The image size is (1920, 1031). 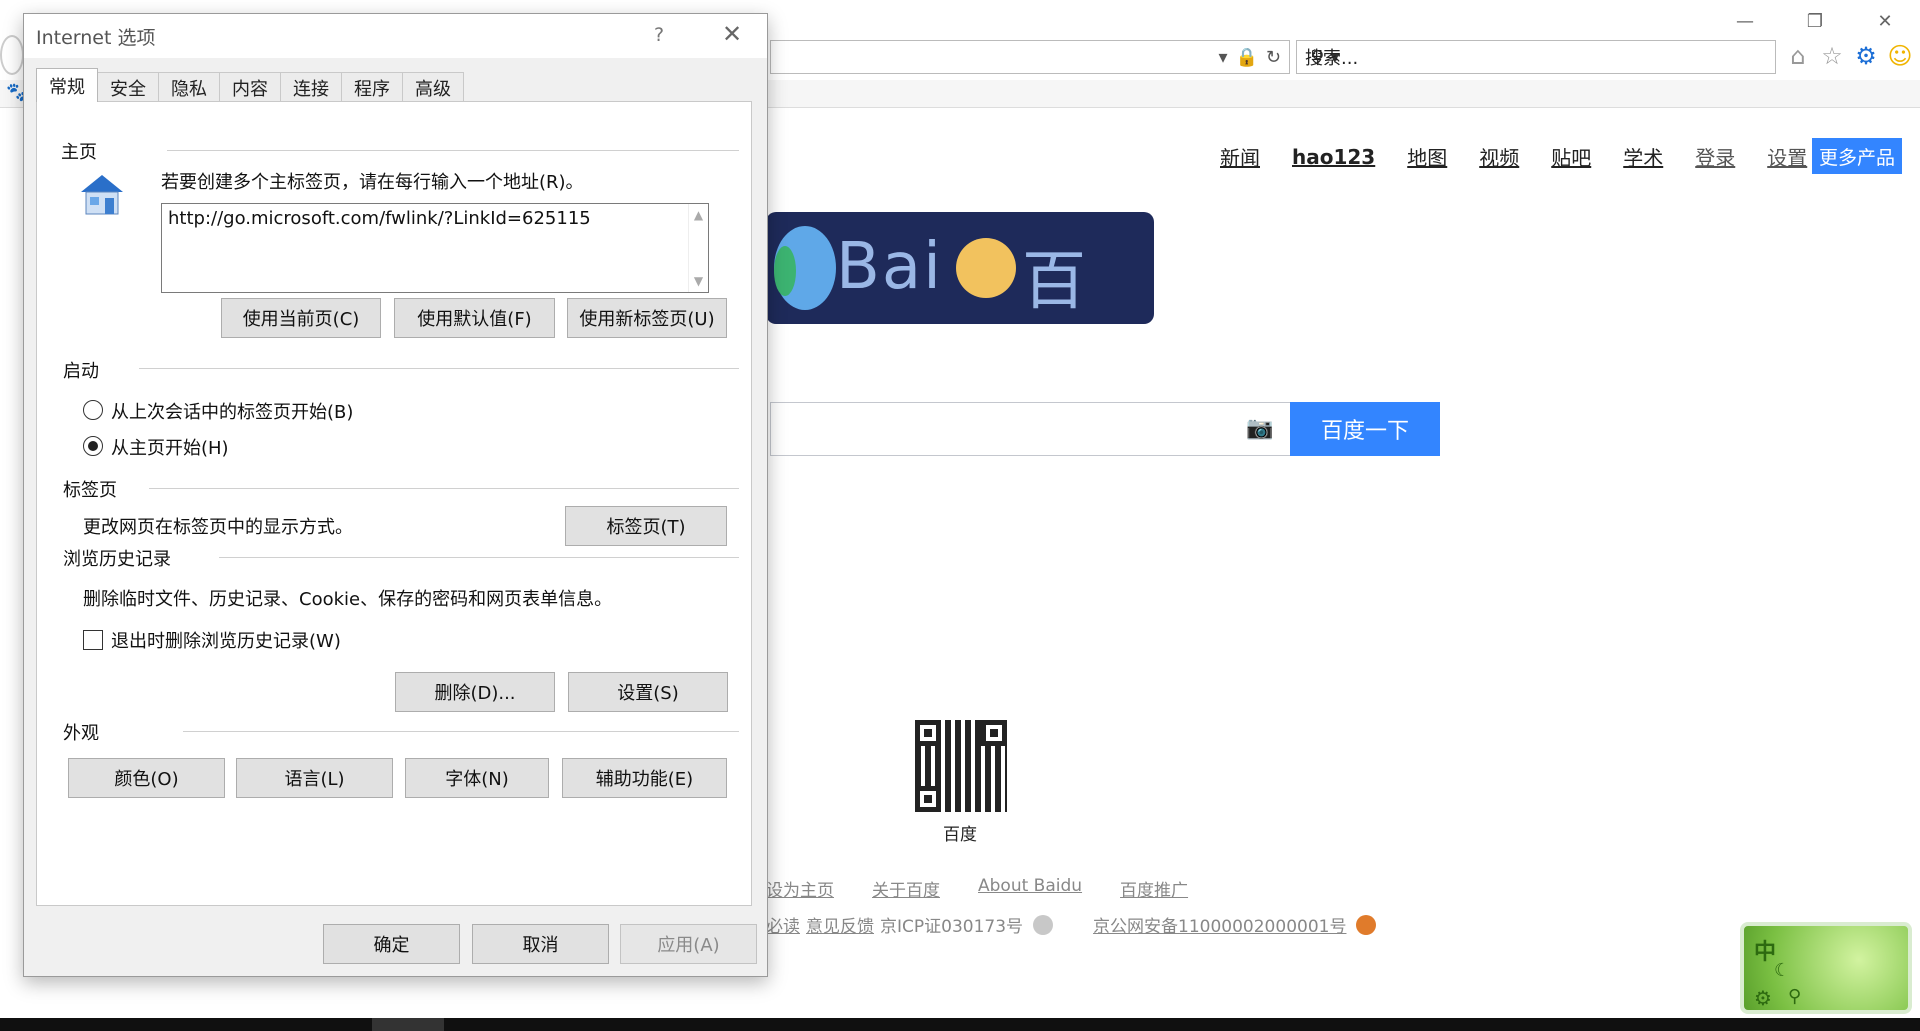 I want to click on nav-settings: 设置, so click(x=1787, y=156).